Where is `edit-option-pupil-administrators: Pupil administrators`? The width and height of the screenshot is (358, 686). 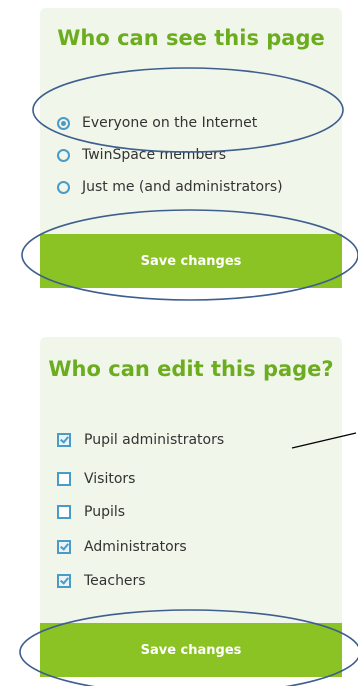 edit-option-pupil-administrators: Pupil administrators is located at coordinates (140, 440).